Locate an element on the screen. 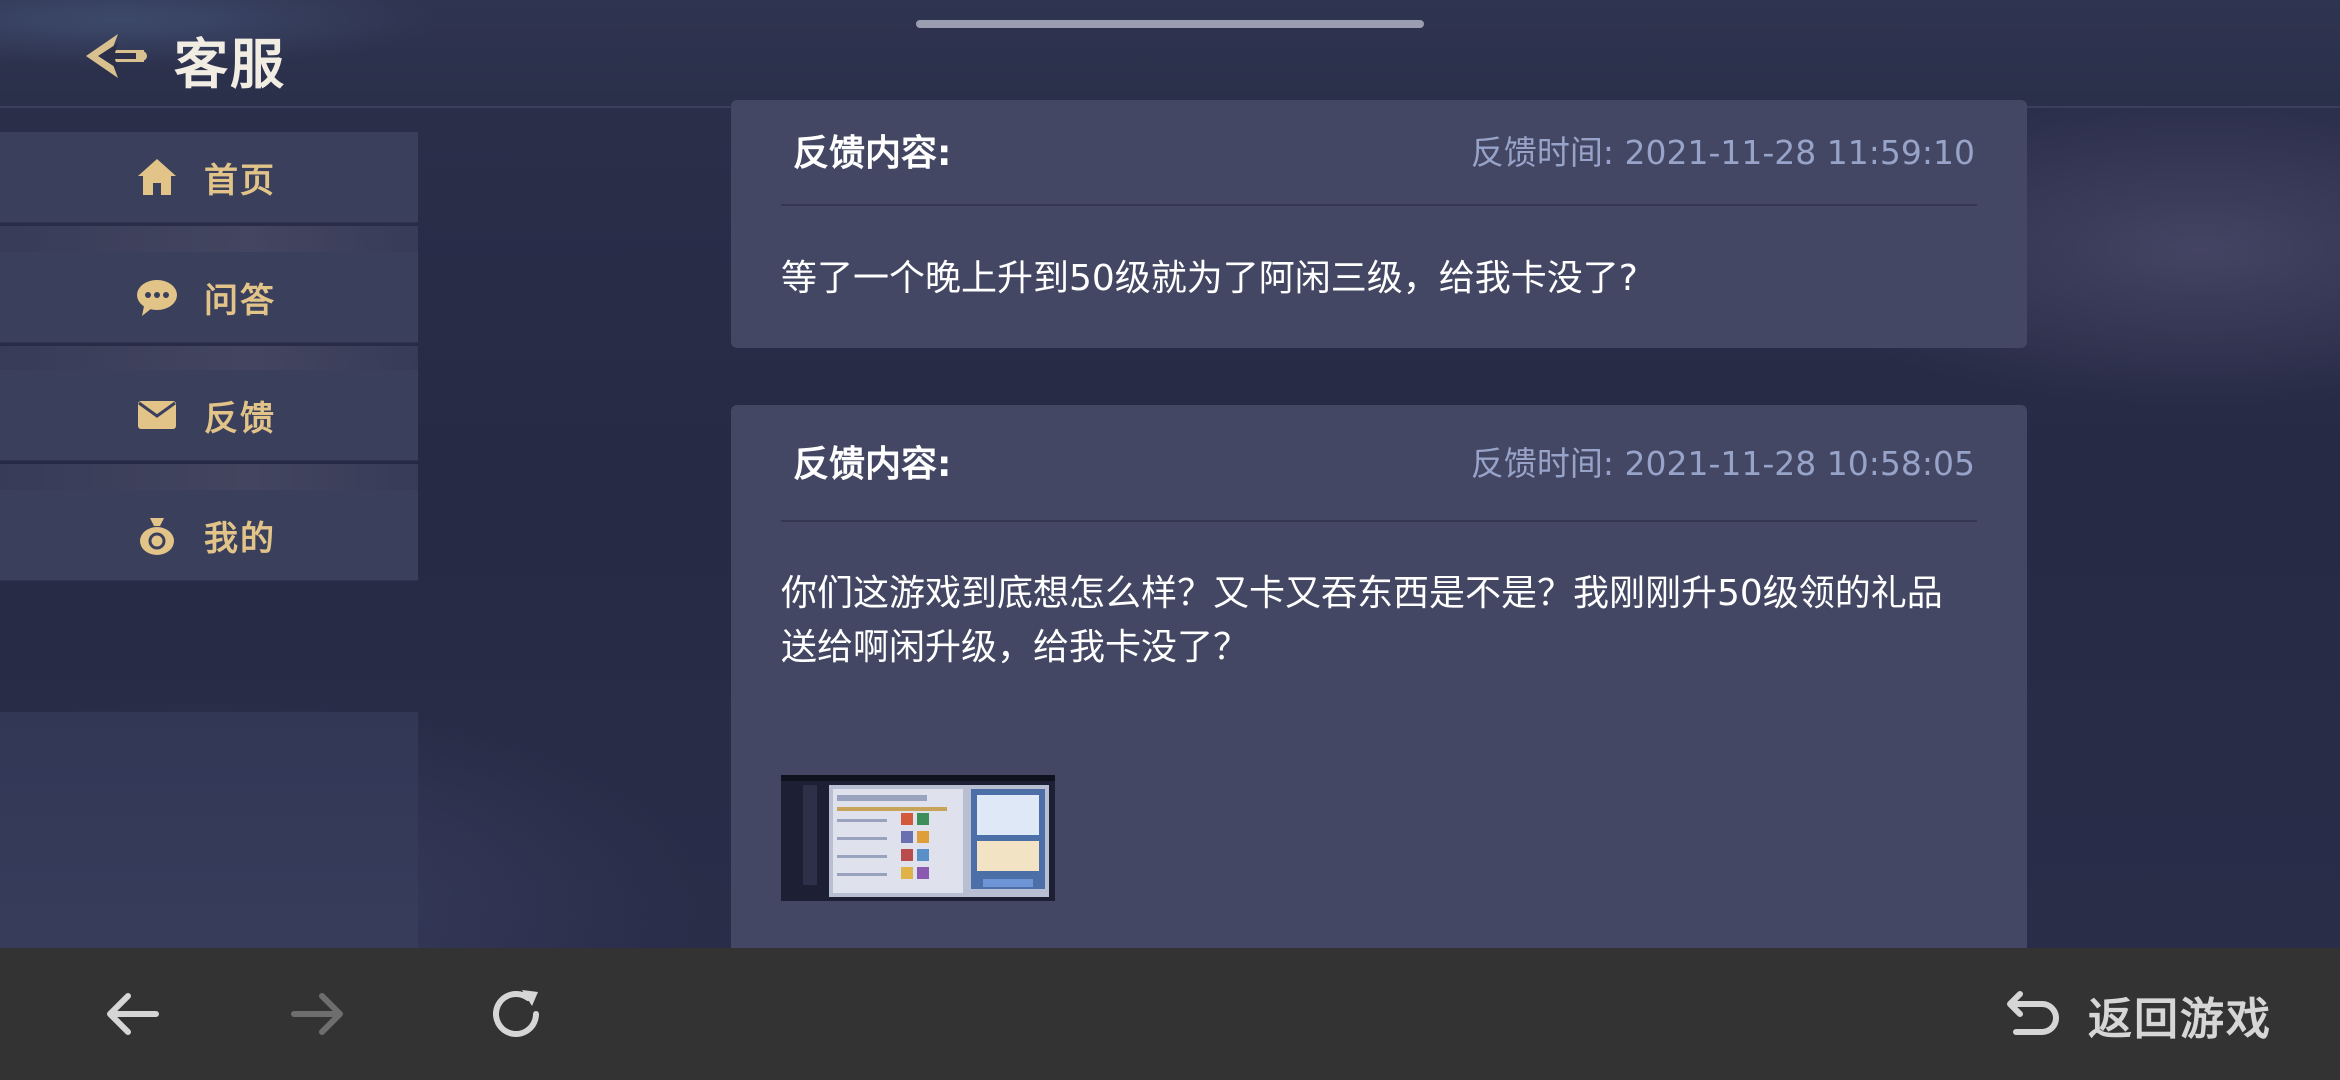  sidebar-item-label: 问答 is located at coordinates (240, 300).